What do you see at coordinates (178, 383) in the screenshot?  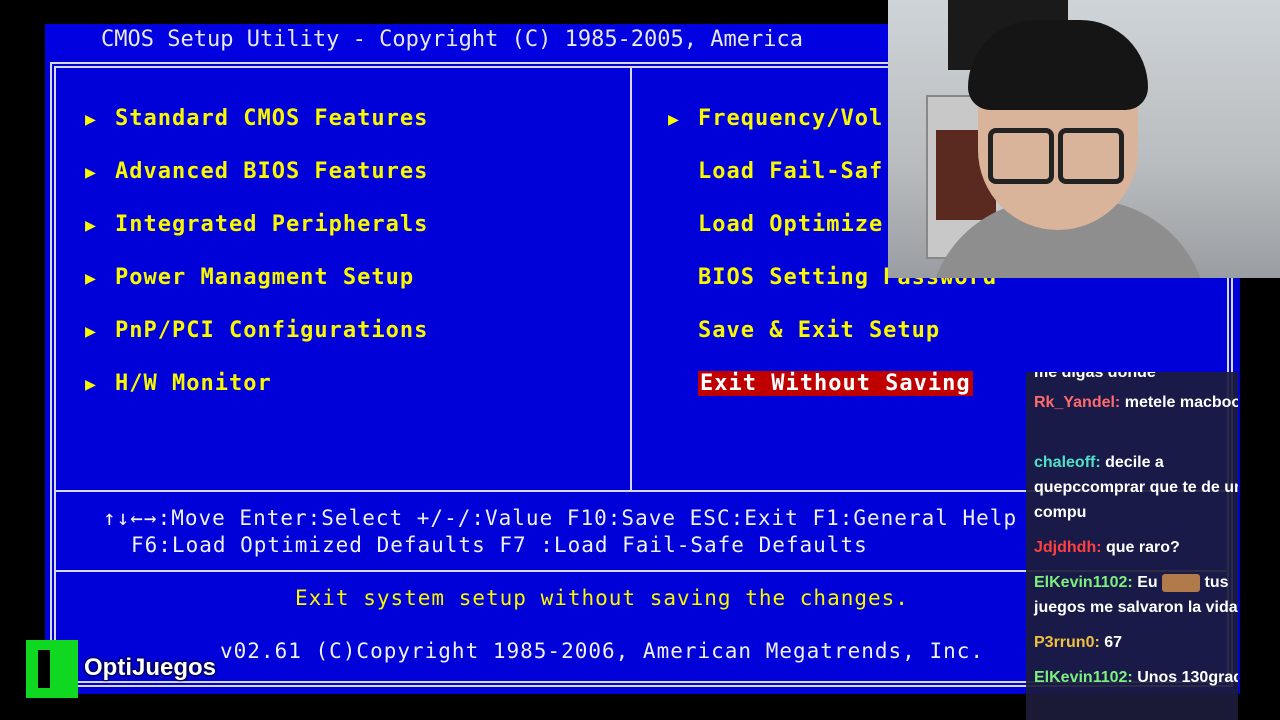 I see `menu-item-hw-monitor: ▶ H/W Monitor` at bounding box center [178, 383].